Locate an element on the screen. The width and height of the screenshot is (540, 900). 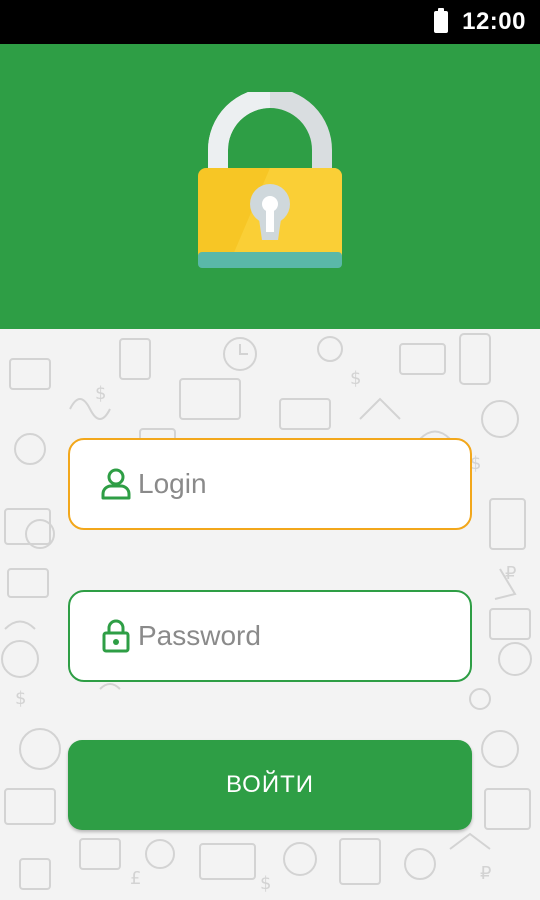
login-field is located at coordinates (270, 484).